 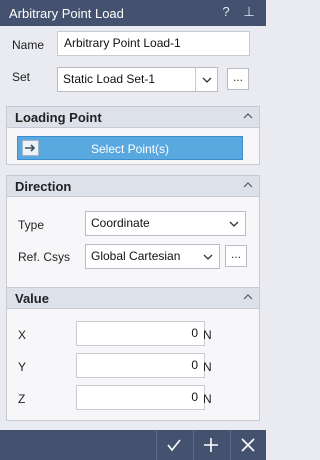 I want to click on pin-icon: ⊥, so click(x=249, y=12).